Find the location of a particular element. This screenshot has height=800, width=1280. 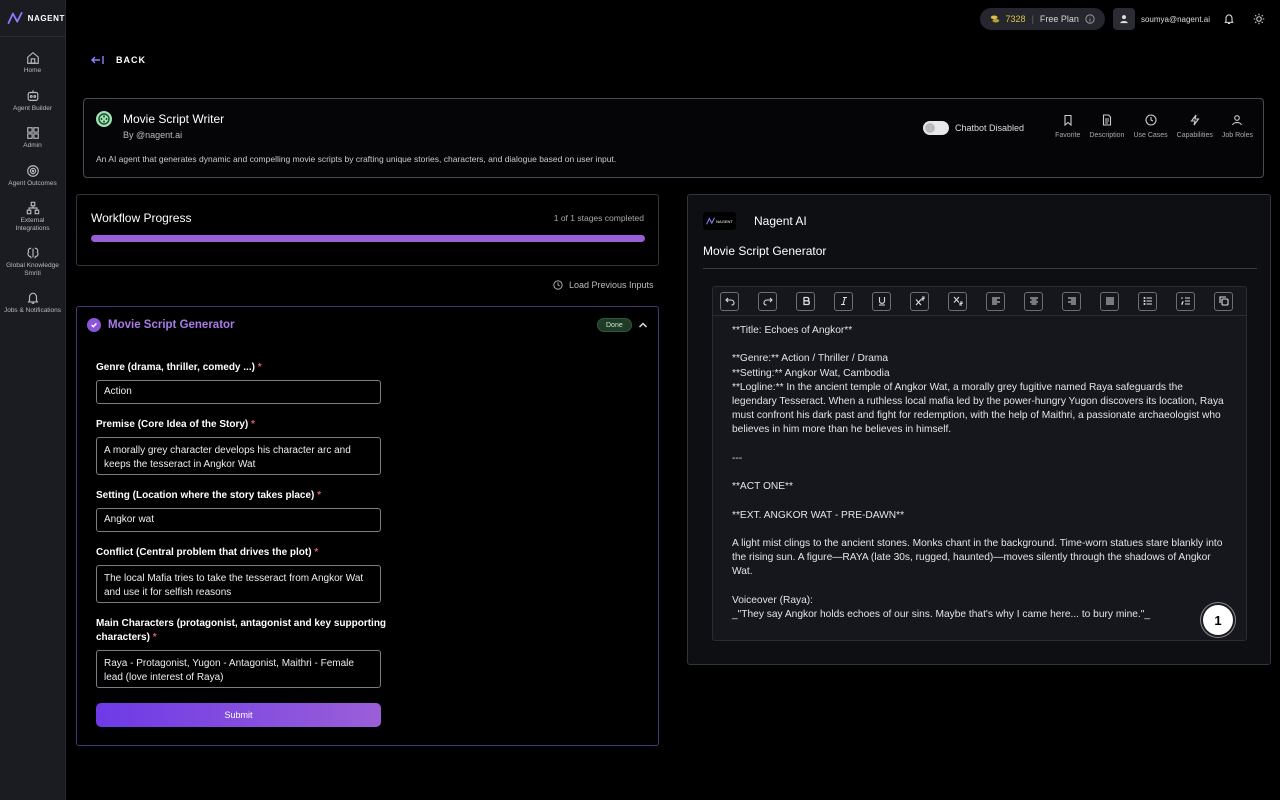

script-line: --- is located at coordinates (737, 458).